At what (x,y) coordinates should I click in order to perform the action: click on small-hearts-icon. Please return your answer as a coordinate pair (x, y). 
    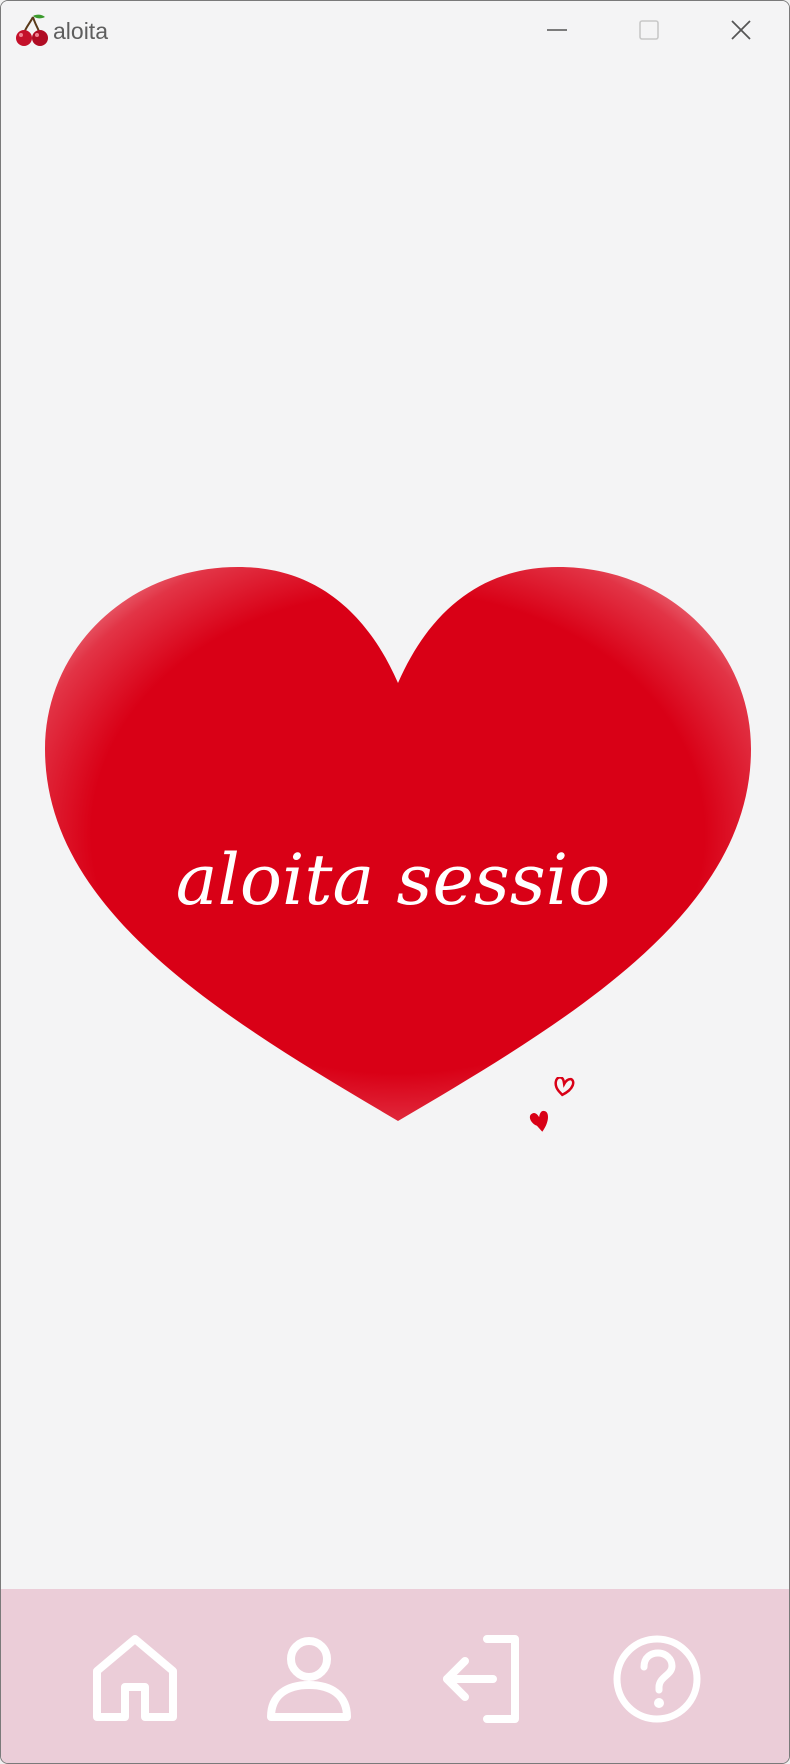
    Looking at the image, I should click on (556, 1107).